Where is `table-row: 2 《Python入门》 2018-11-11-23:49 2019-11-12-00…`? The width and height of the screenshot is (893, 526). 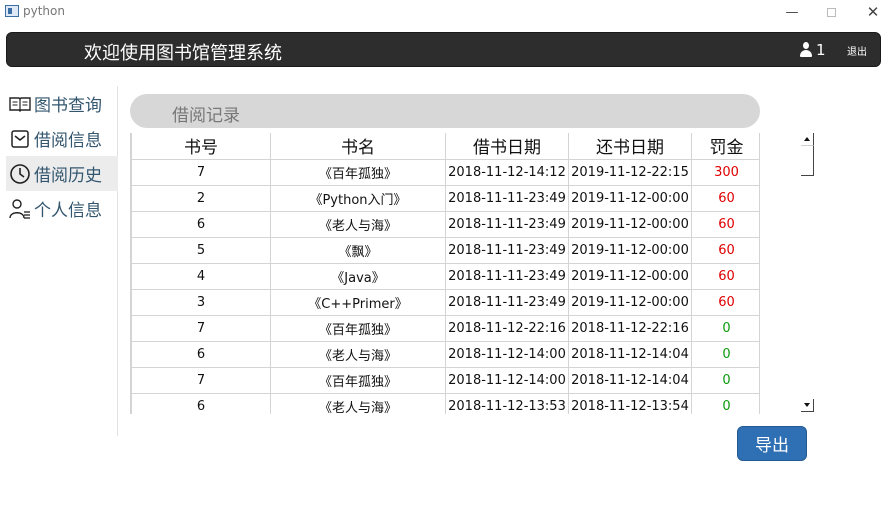
table-row: 2 《Python入门》 2018-11-11-23:49 2019-11-12-00… is located at coordinates (445, 198).